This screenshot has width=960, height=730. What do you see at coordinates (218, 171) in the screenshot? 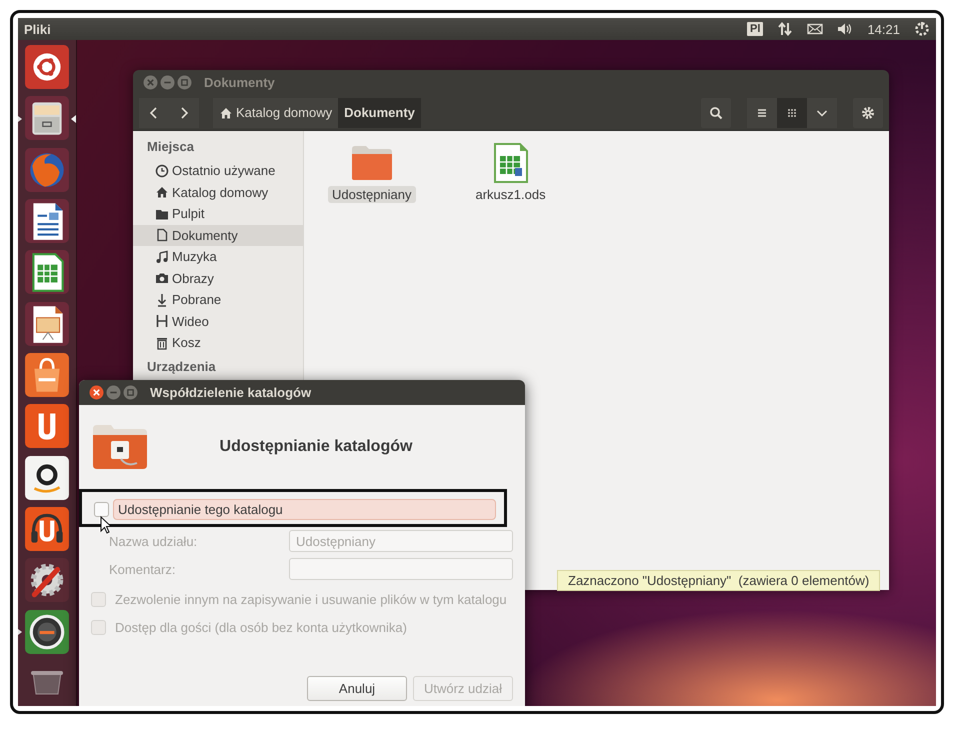
I see `sidebar-item: Ostatnio używane` at bounding box center [218, 171].